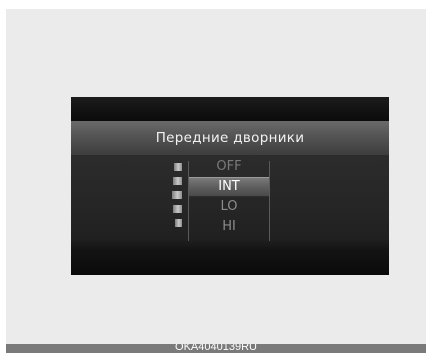 The height and width of the screenshot is (353, 432). I want to click on image-code-caption: OKA4040139RU, so click(216, 348).